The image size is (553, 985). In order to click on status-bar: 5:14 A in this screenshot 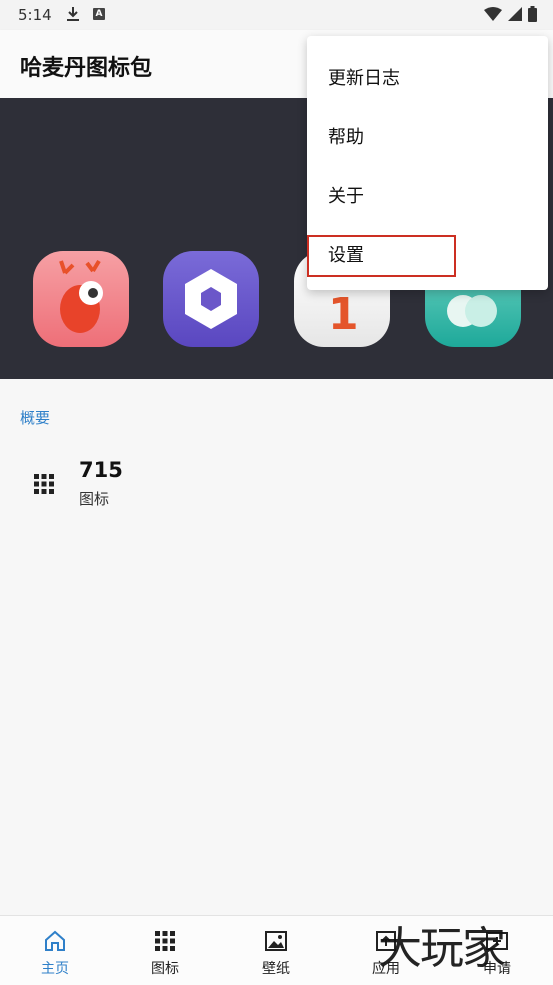, I will do `click(276, 15)`.